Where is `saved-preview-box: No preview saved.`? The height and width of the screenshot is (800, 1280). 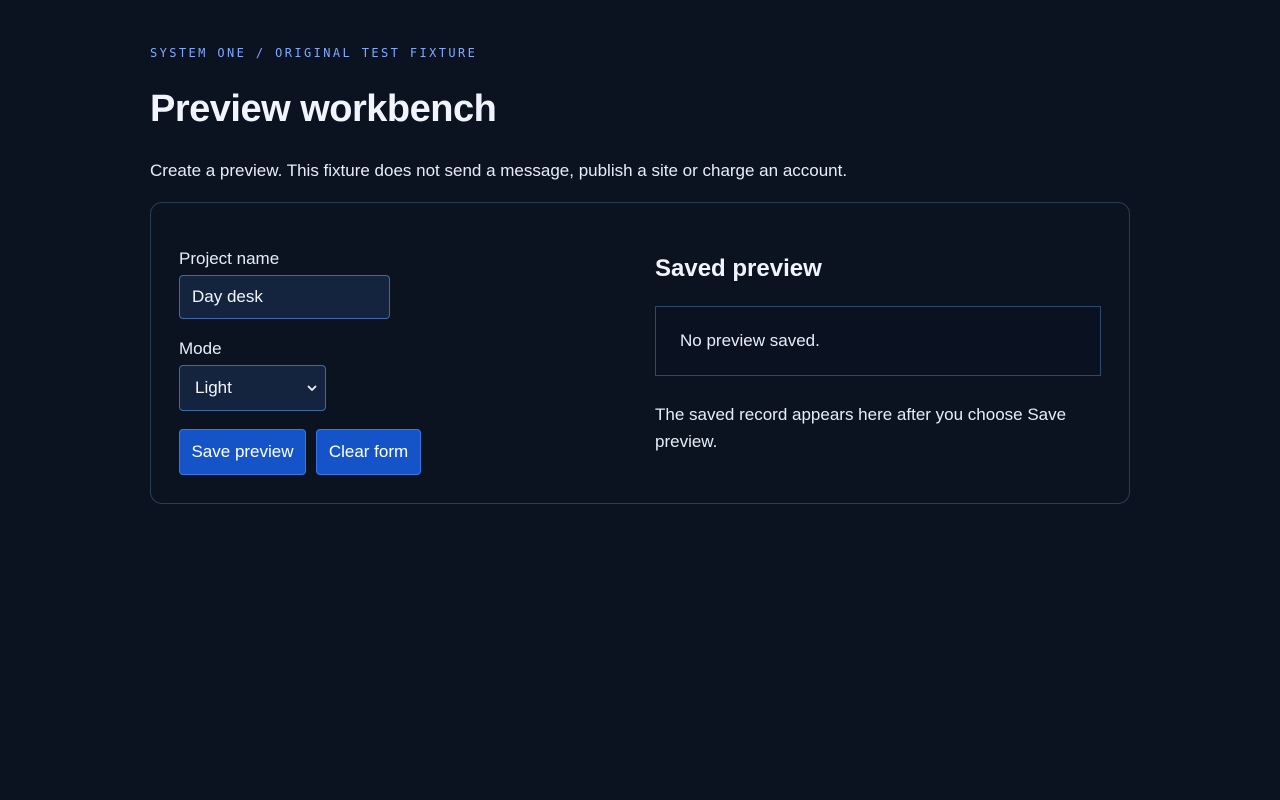
saved-preview-box: No preview saved. is located at coordinates (878, 341).